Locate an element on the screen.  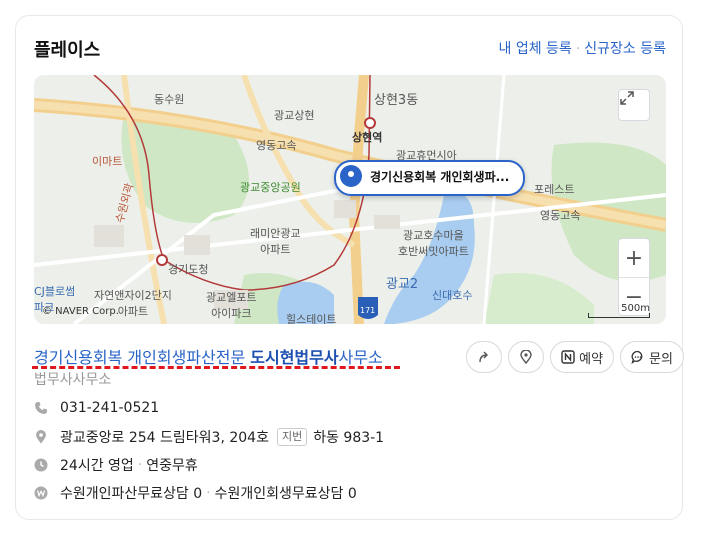
hours-row: 24시간 영업 · 연중무휴 is located at coordinates (116, 465).